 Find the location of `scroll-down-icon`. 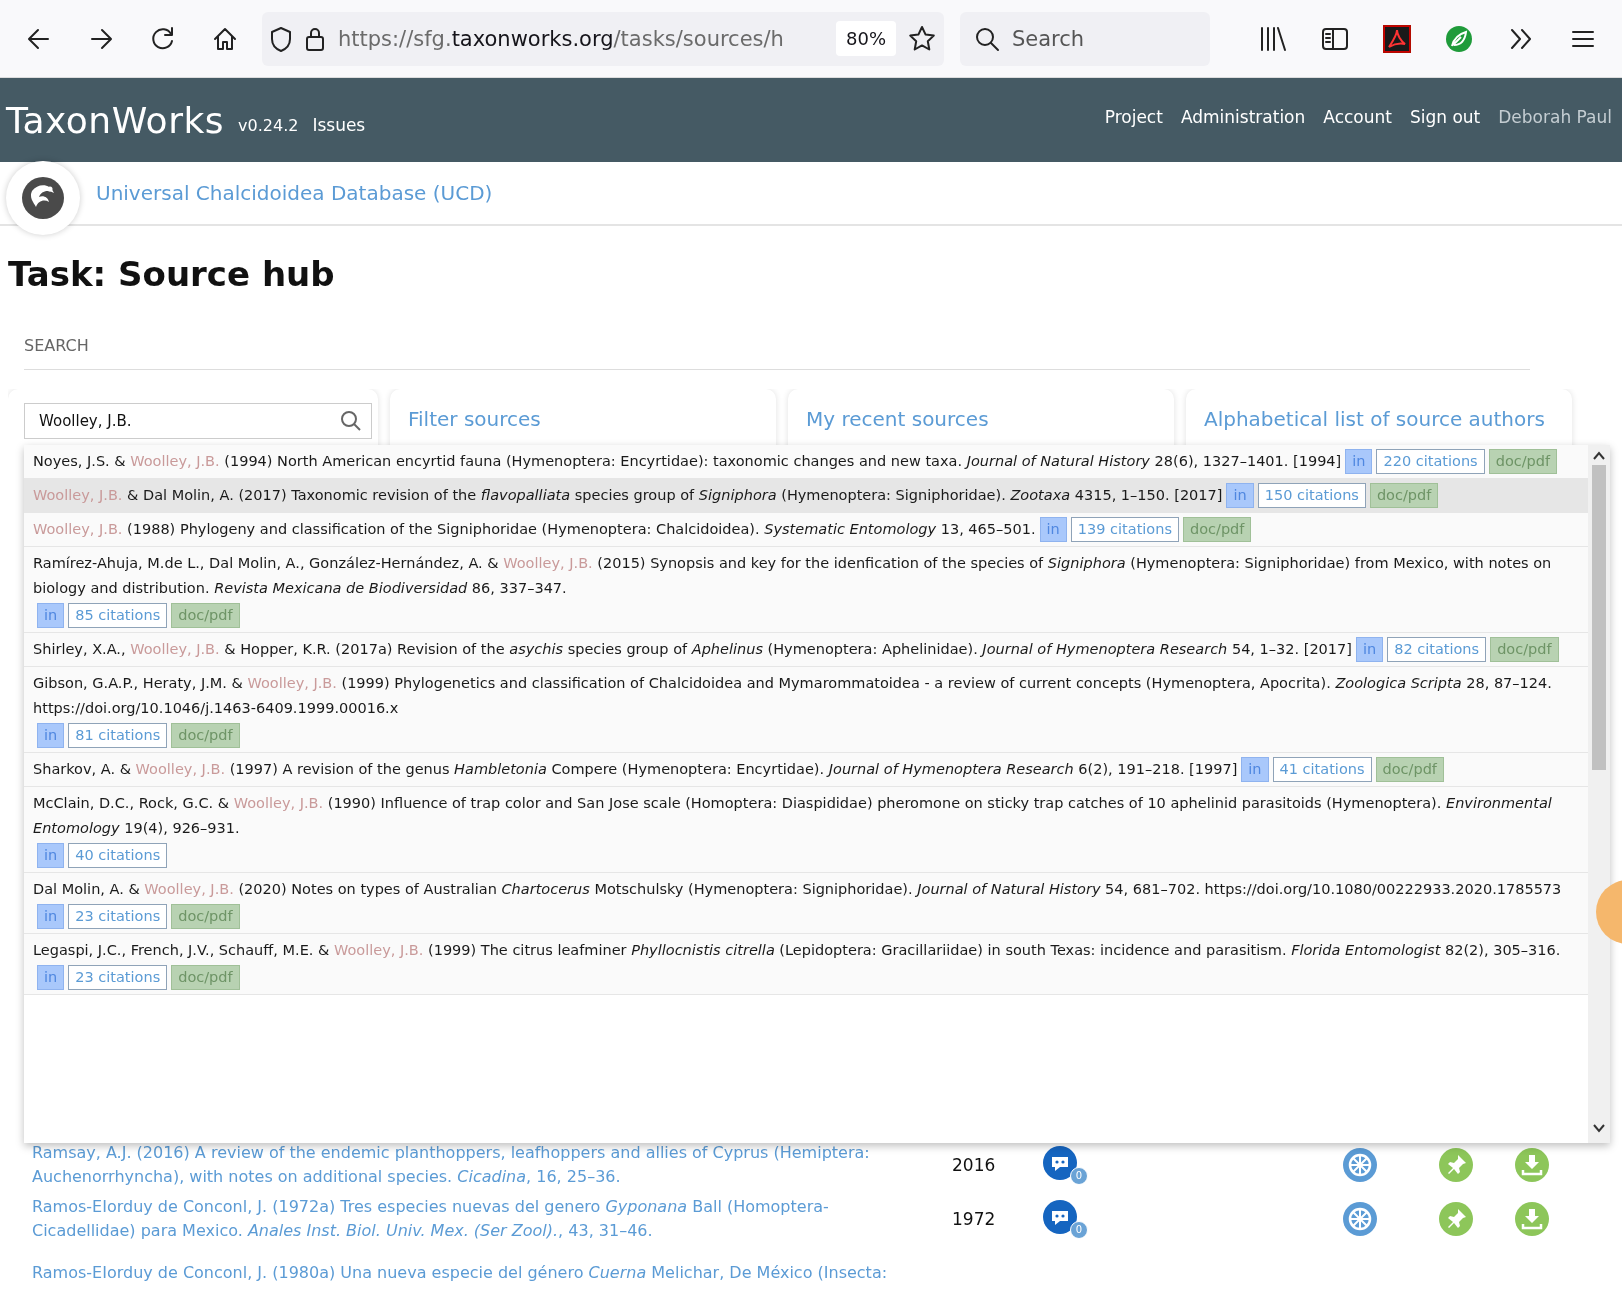

scroll-down-icon is located at coordinates (1599, 1129).